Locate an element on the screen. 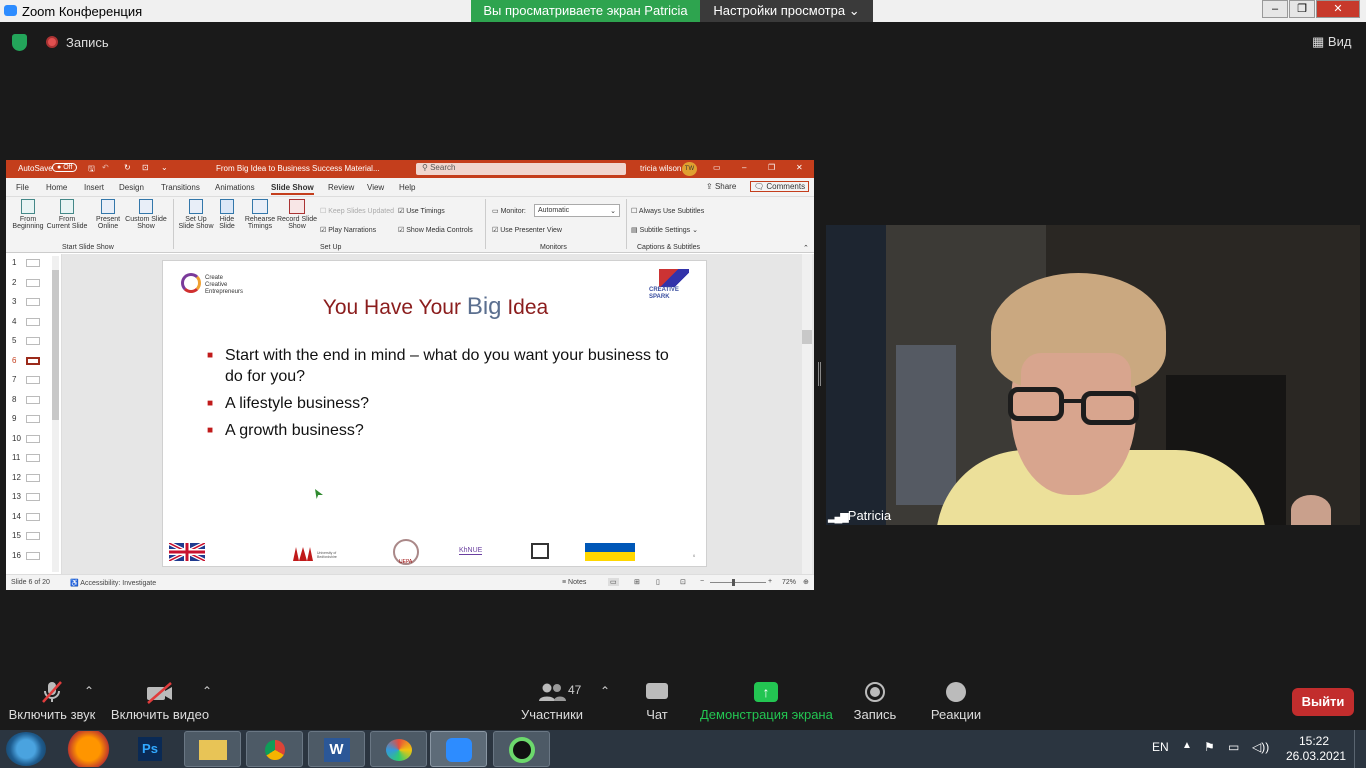 This screenshot has height=768, width=1366. participants-button is located at coordinates (552, 694).